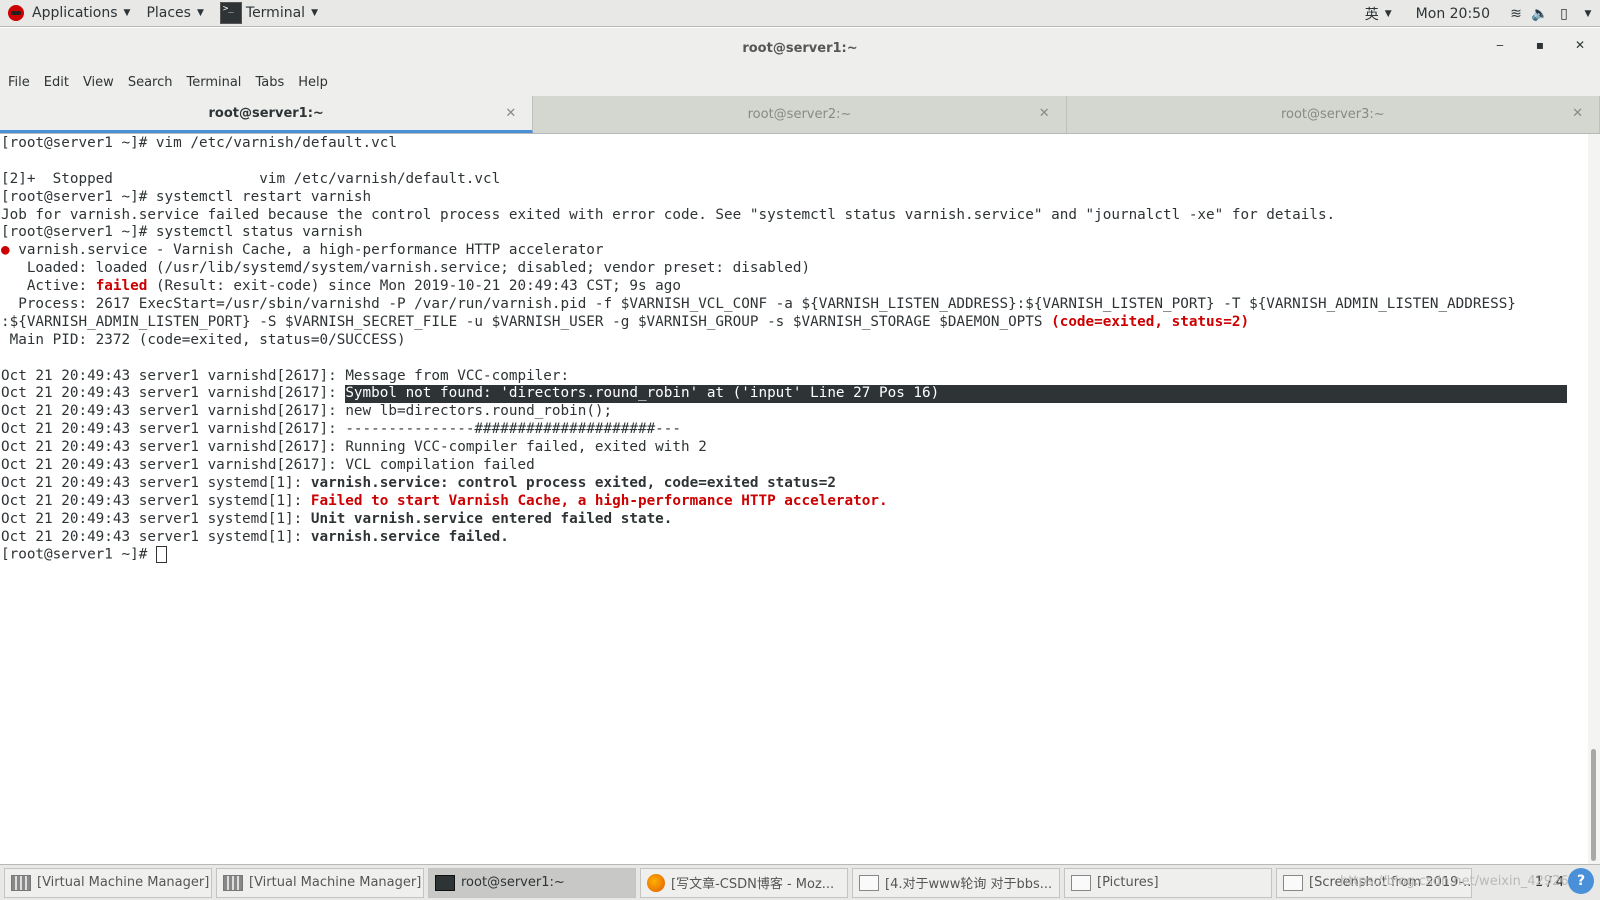 Image resolution: width=1600 pixels, height=900 pixels. I want to click on taskbar-item-label: [Virtual Machine Manager], so click(123, 882).